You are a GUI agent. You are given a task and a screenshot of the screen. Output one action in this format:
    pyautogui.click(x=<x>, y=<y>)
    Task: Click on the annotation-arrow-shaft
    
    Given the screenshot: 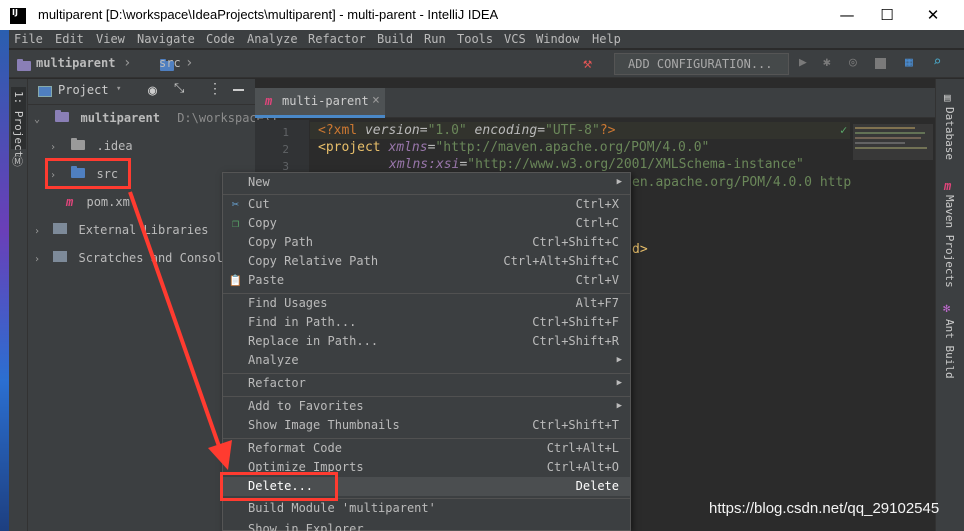 What is the action you would take?
    pyautogui.click(x=175, y=322)
    